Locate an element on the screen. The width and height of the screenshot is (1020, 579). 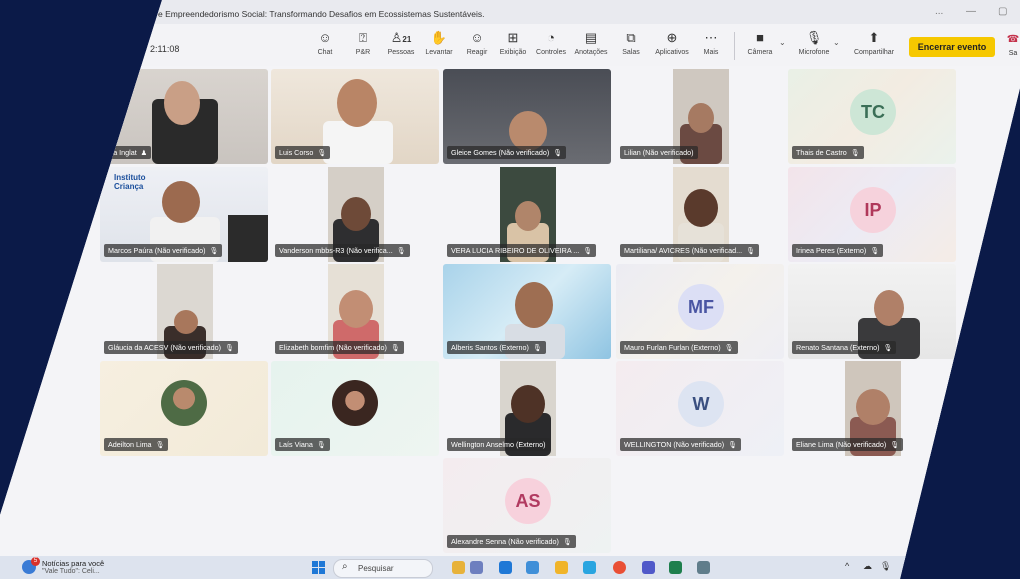
teams-icon is located at coordinates (648, 567).